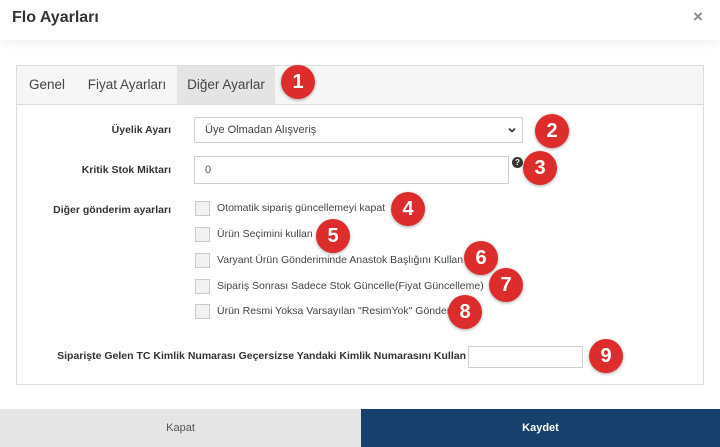 The image size is (720, 447). I want to click on tab-fiyat-ayarlari: Fiyat Ayarları, so click(127, 85).